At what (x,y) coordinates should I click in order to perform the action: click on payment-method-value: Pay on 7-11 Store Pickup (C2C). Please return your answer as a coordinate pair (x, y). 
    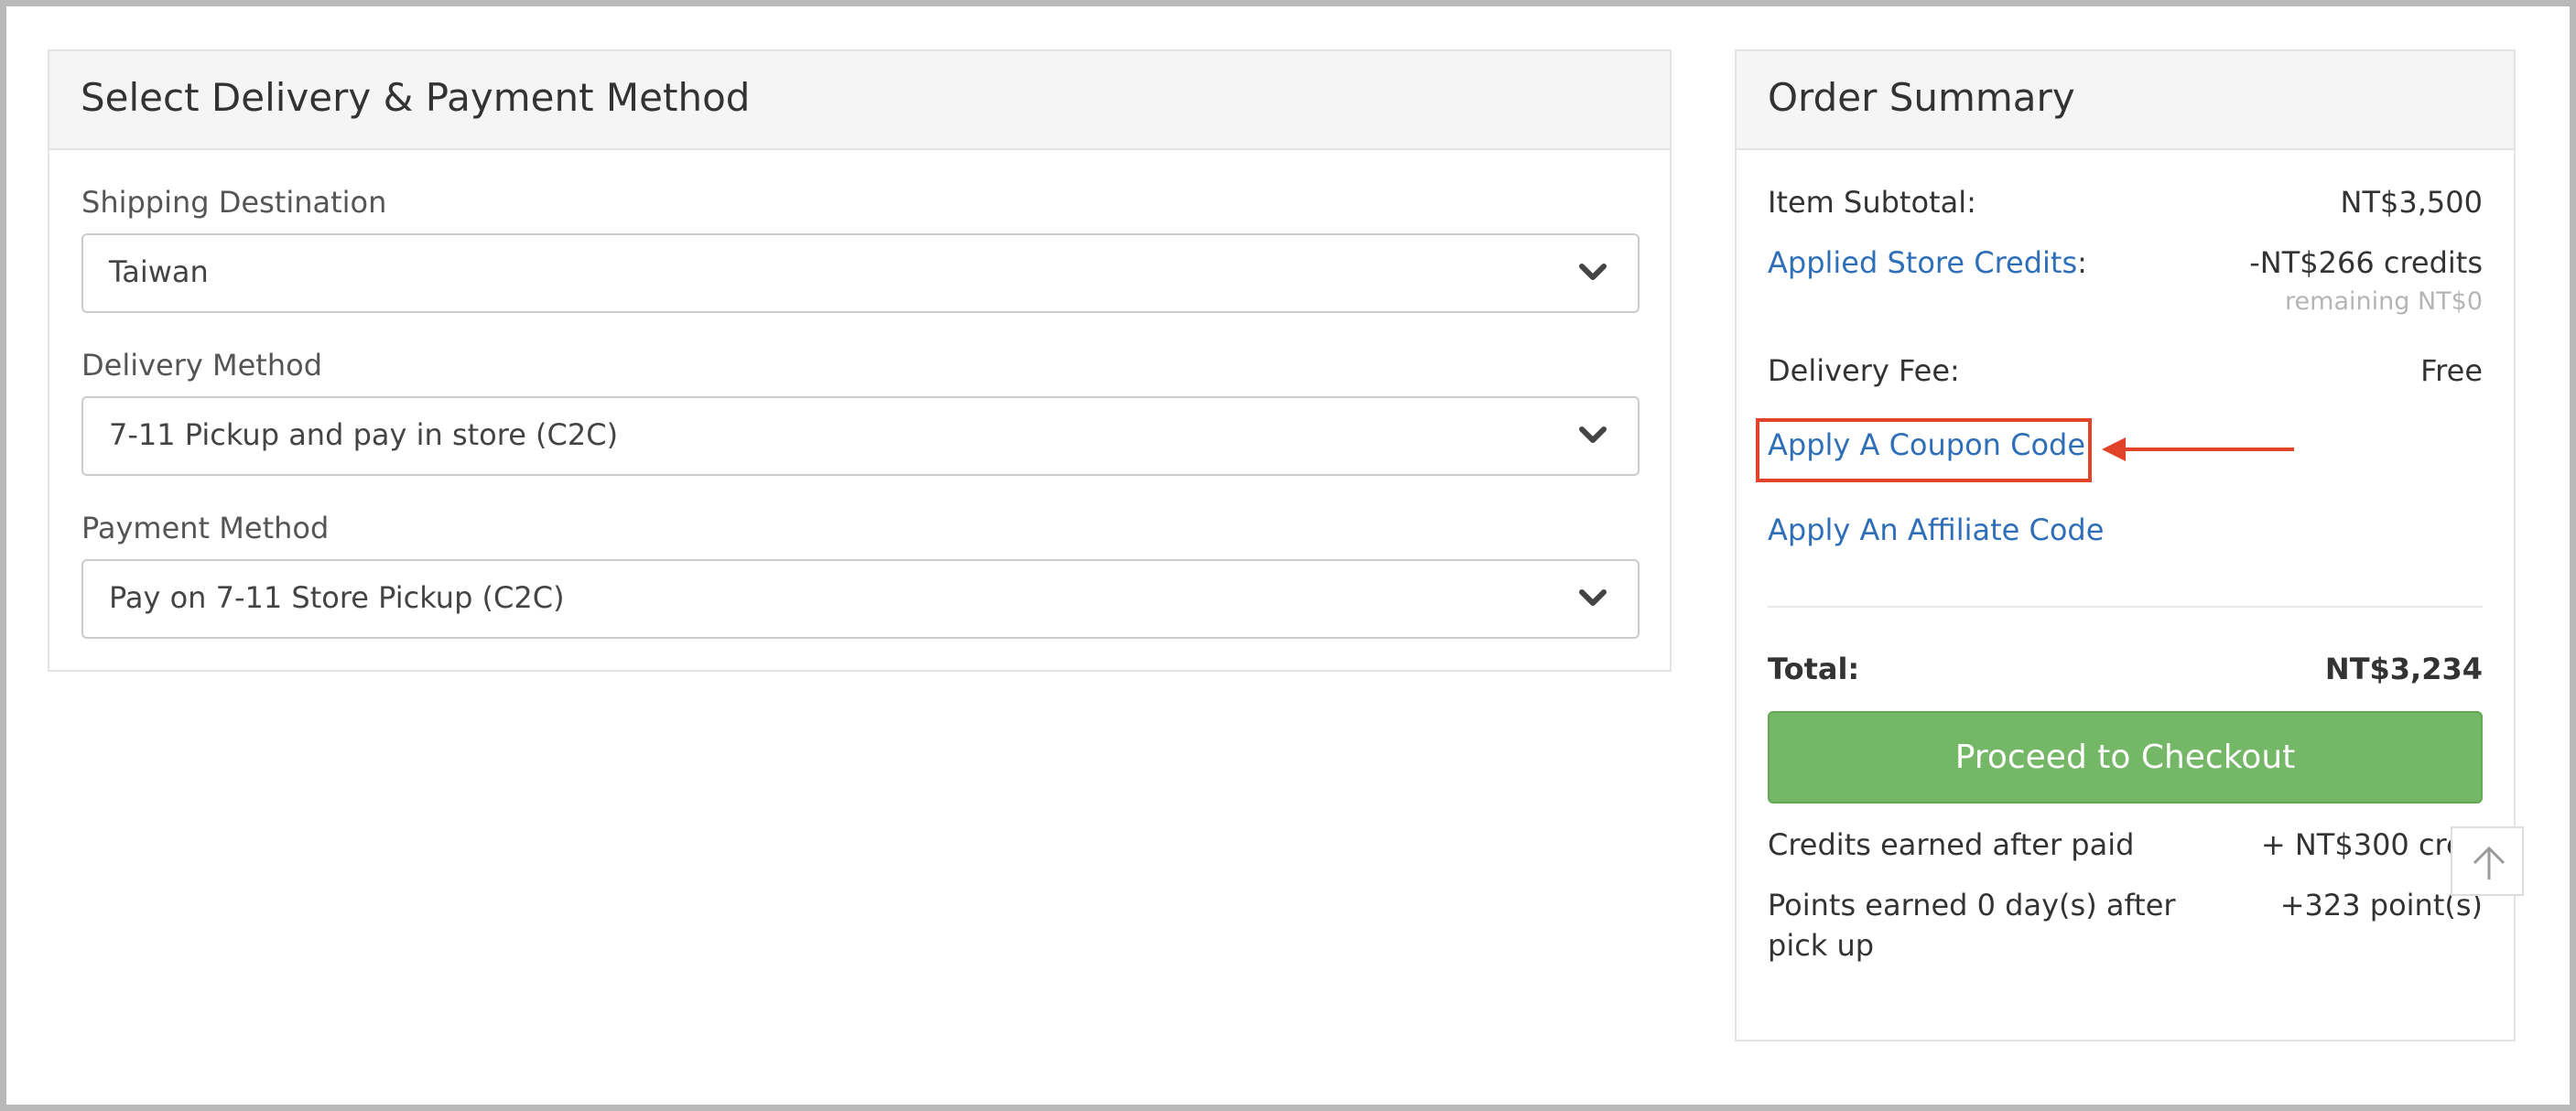
    Looking at the image, I should click on (337, 597).